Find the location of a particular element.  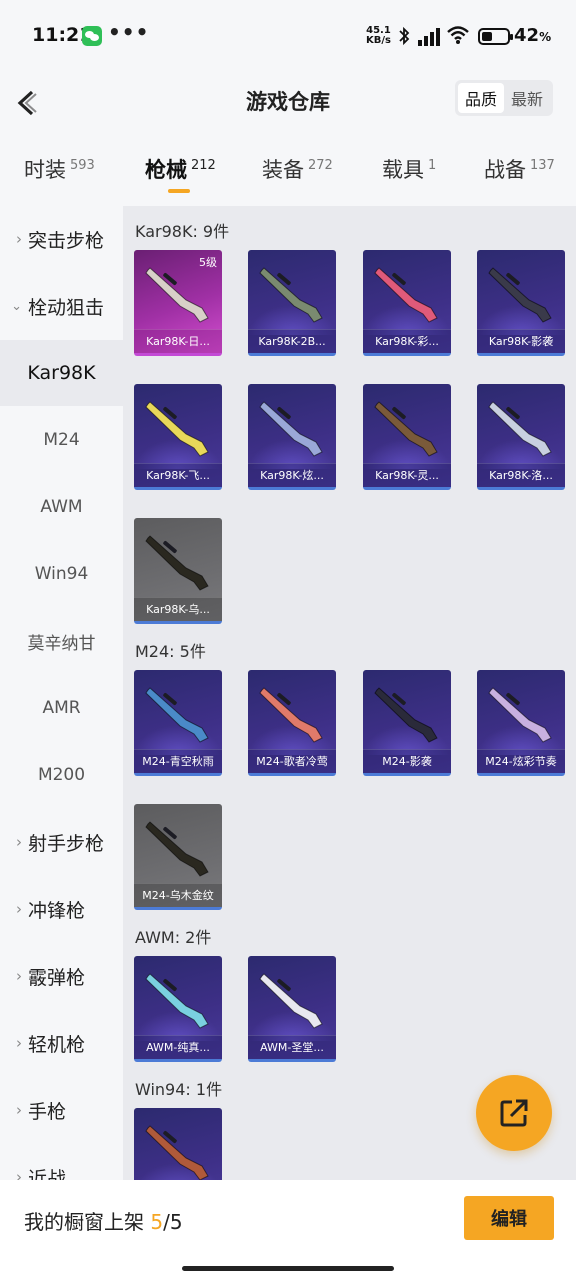

share-button is located at coordinates (514, 1113).